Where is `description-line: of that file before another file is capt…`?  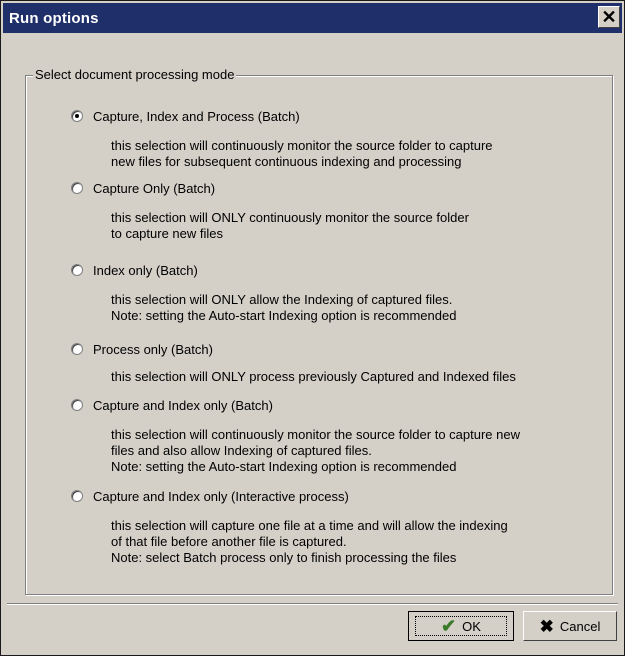
description-line: of that file before another file is capt… is located at coordinates (229, 541).